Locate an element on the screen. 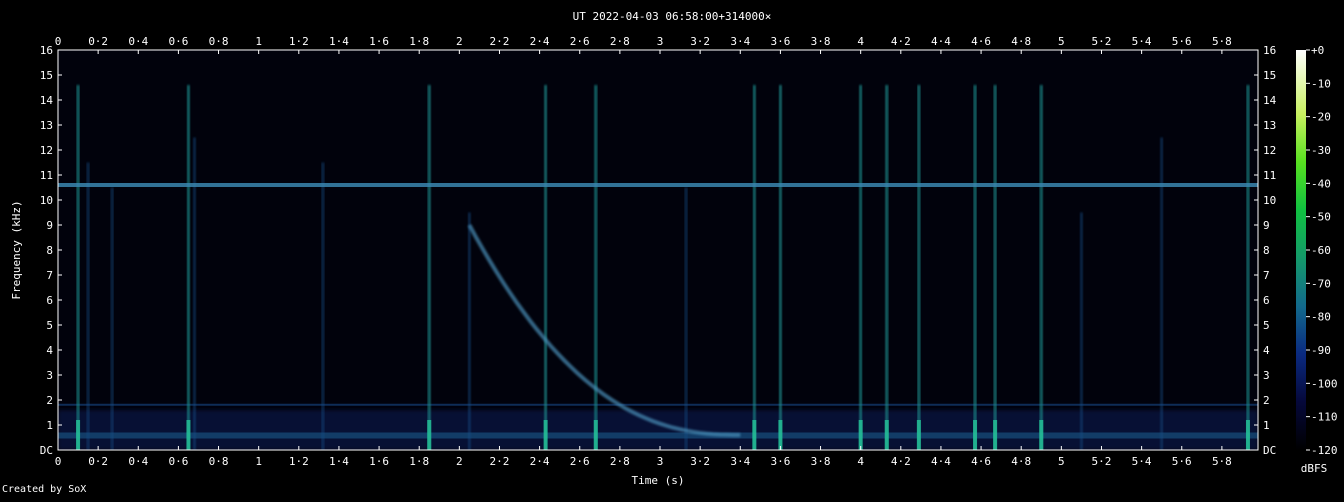 The height and width of the screenshot is (502, 1344). y-tick-left-label: 15 is located at coordinates (46, 75).